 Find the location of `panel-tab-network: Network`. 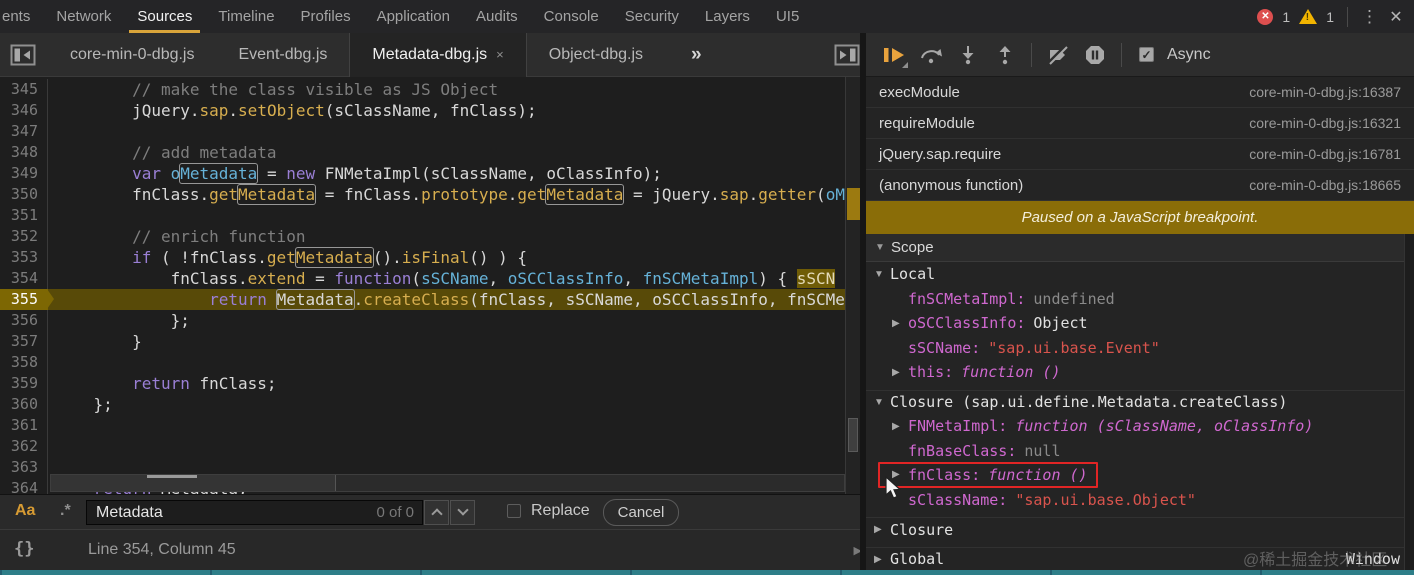

panel-tab-network: Network is located at coordinates (83, 16).